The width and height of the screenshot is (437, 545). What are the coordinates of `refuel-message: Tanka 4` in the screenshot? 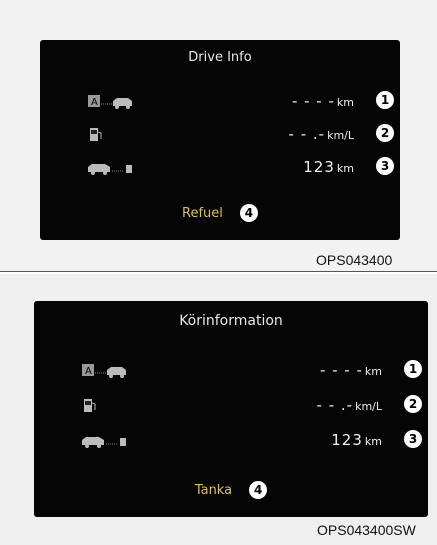 It's located at (231, 489).